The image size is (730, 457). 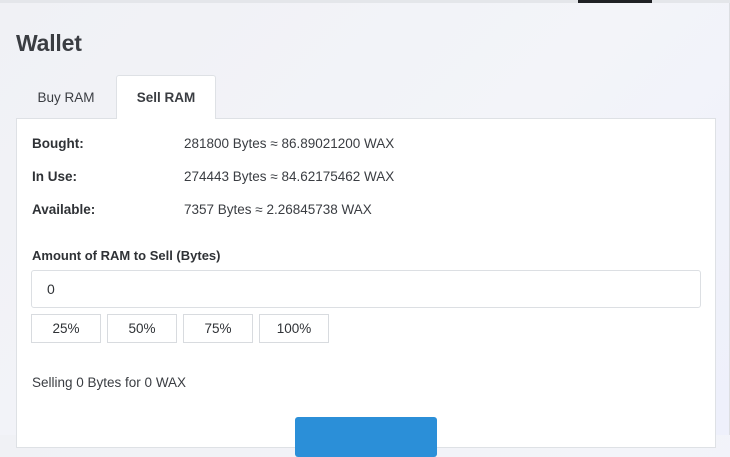 What do you see at coordinates (294, 328) in the screenshot?
I see `percent-100-button: 100%` at bounding box center [294, 328].